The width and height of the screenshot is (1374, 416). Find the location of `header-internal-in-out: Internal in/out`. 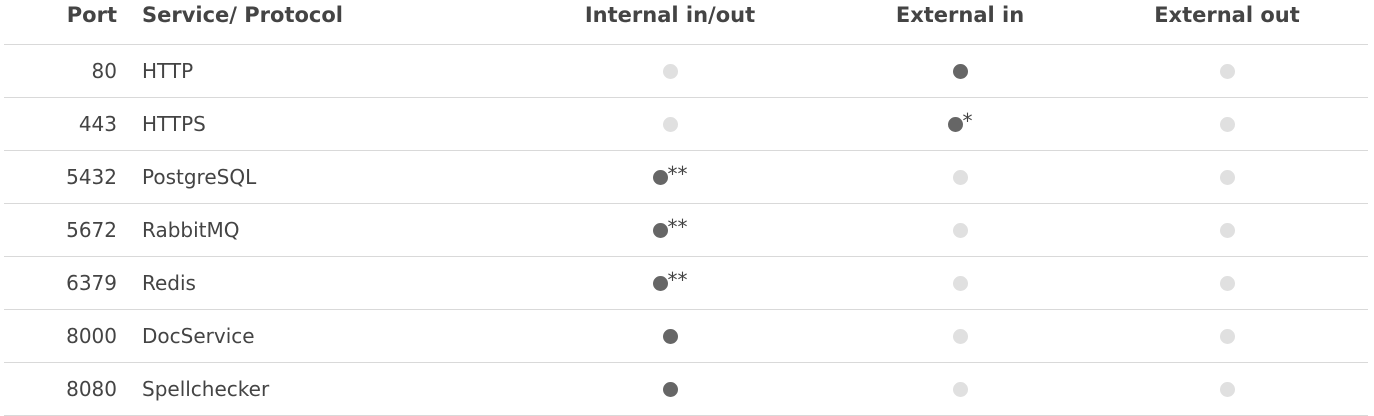

header-internal-in-out: Internal in/out is located at coordinates (670, 15).